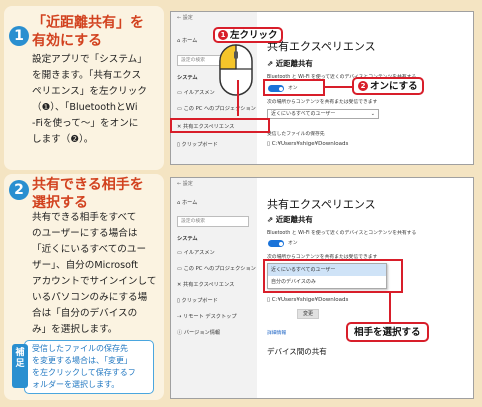  Describe the element at coordinates (238, 98) in the screenshot. I see `callout1-arrow` at that location.